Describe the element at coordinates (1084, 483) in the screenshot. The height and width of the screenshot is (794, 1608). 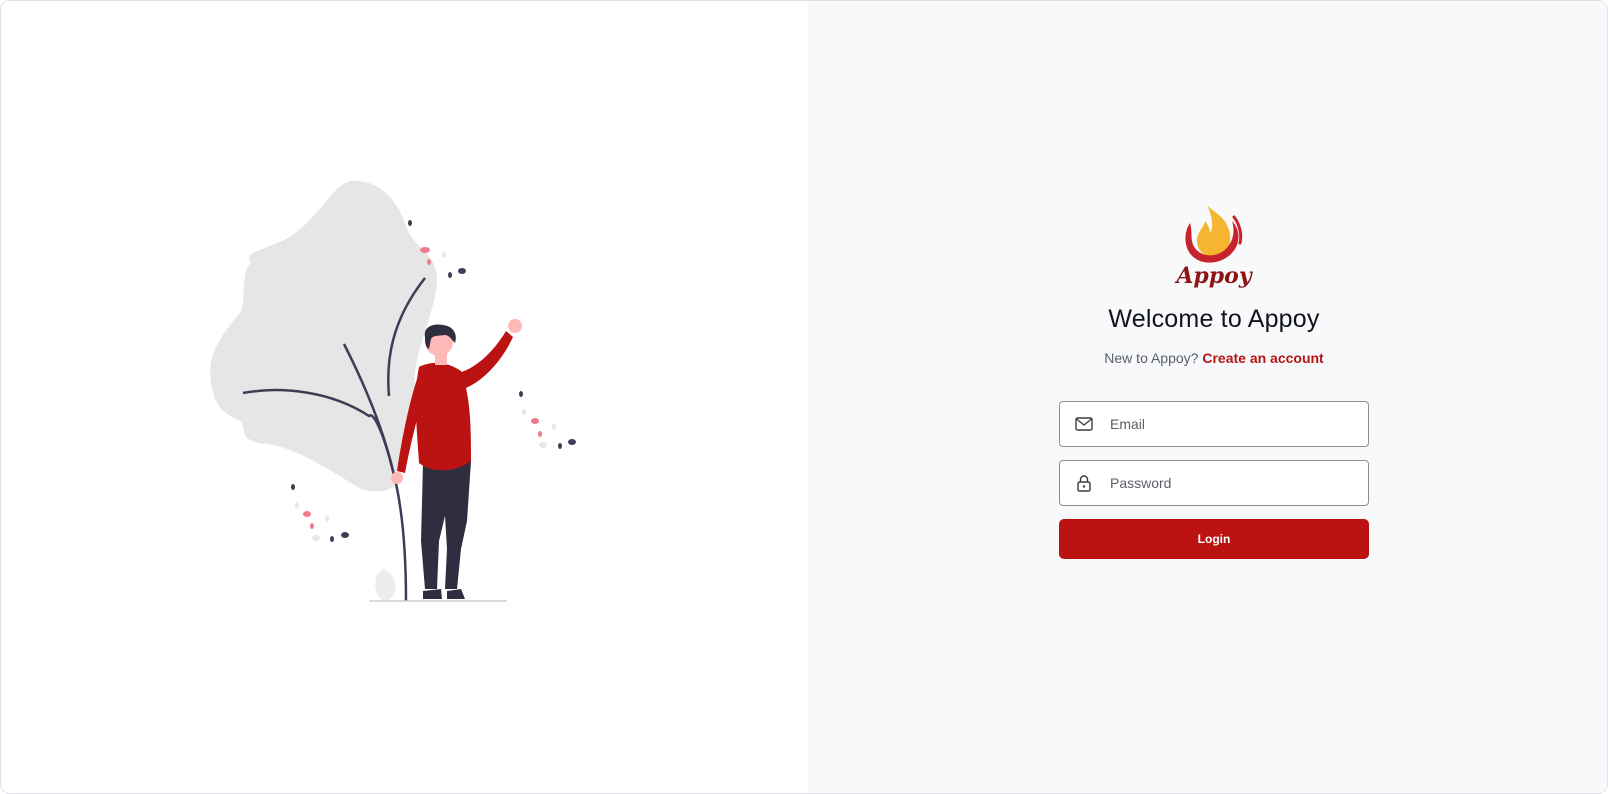
I see `lock-icon` at that location.